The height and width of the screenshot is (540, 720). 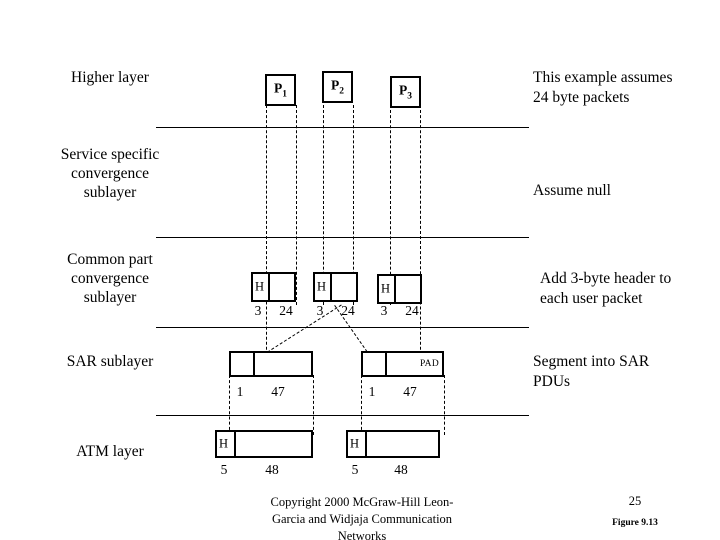 I want to click on alignment-guide-p3-right, so click(x=420, y=240).